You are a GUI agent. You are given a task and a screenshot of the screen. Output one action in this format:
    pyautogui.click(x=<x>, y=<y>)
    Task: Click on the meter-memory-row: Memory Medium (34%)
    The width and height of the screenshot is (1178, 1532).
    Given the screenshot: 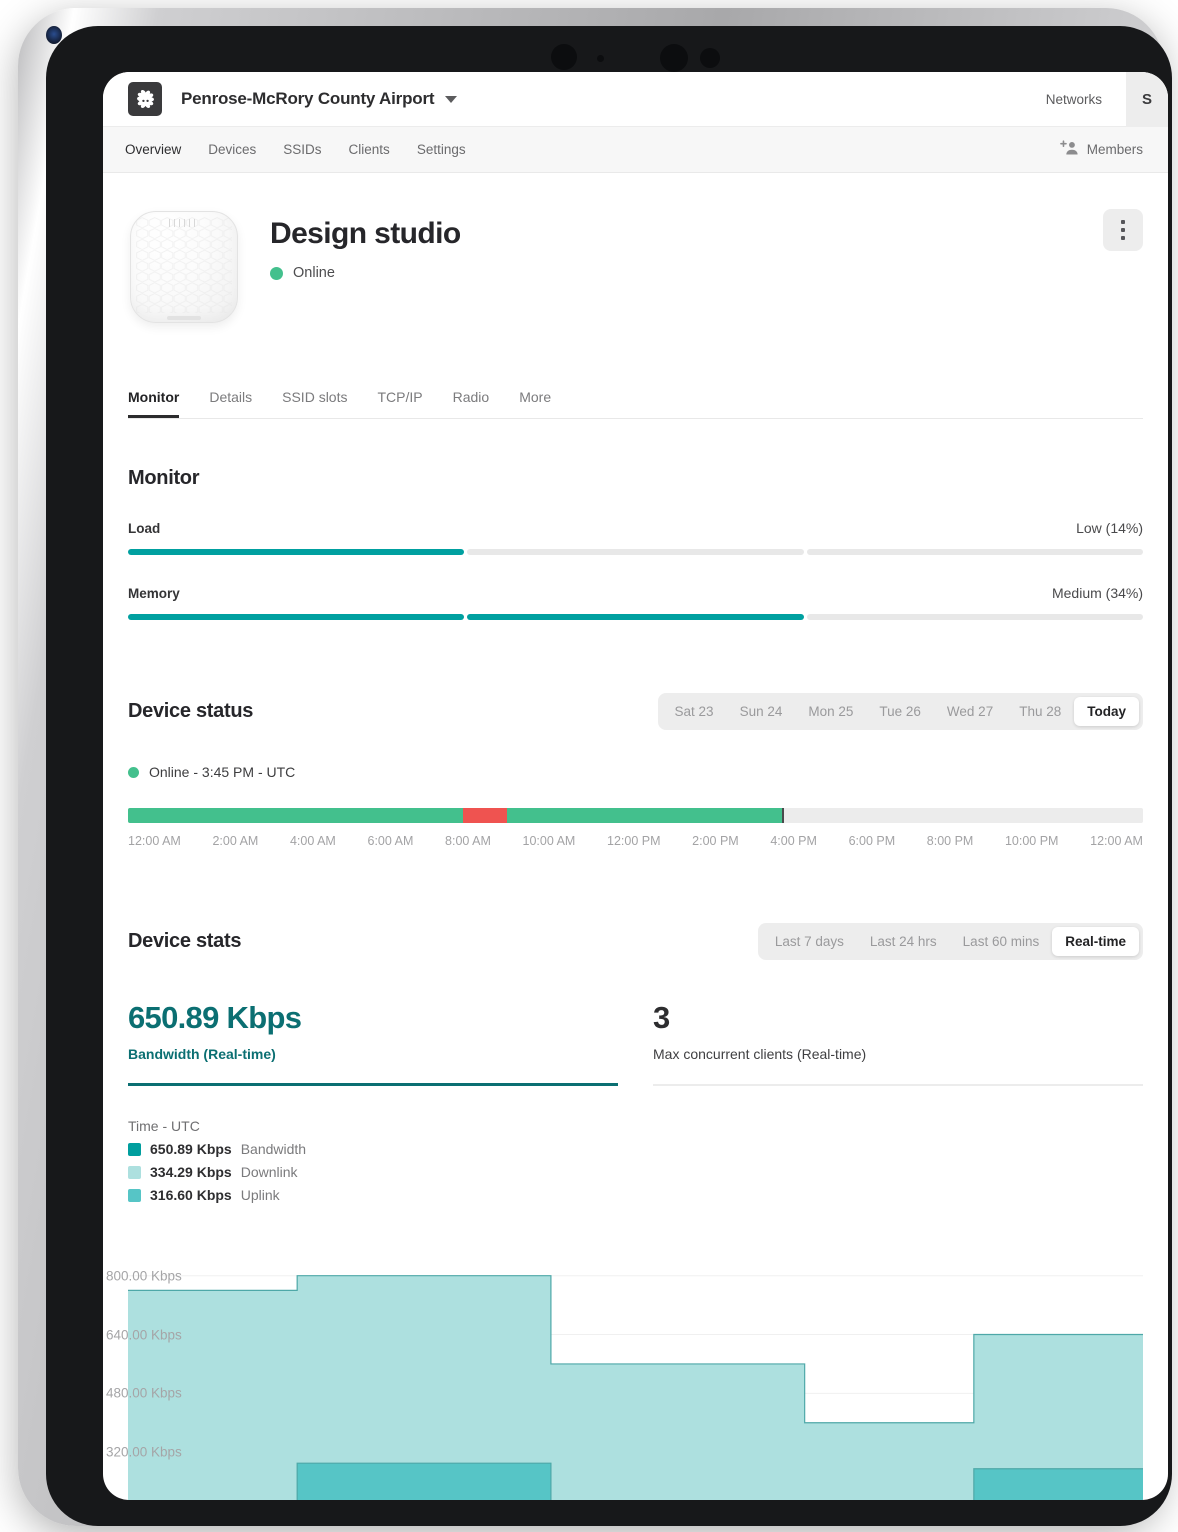 What is the action you would take?
    pyautogui.click(x=635, y=593)
    